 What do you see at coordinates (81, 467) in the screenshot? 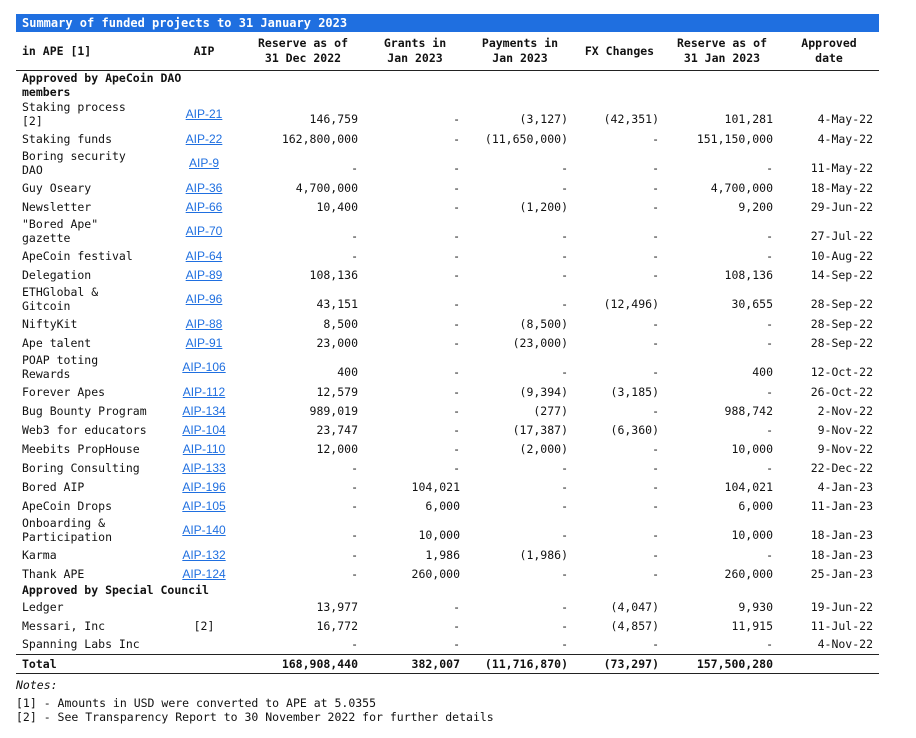
I see `project-name: Boring Consulting` at bounding box center [81, 467].